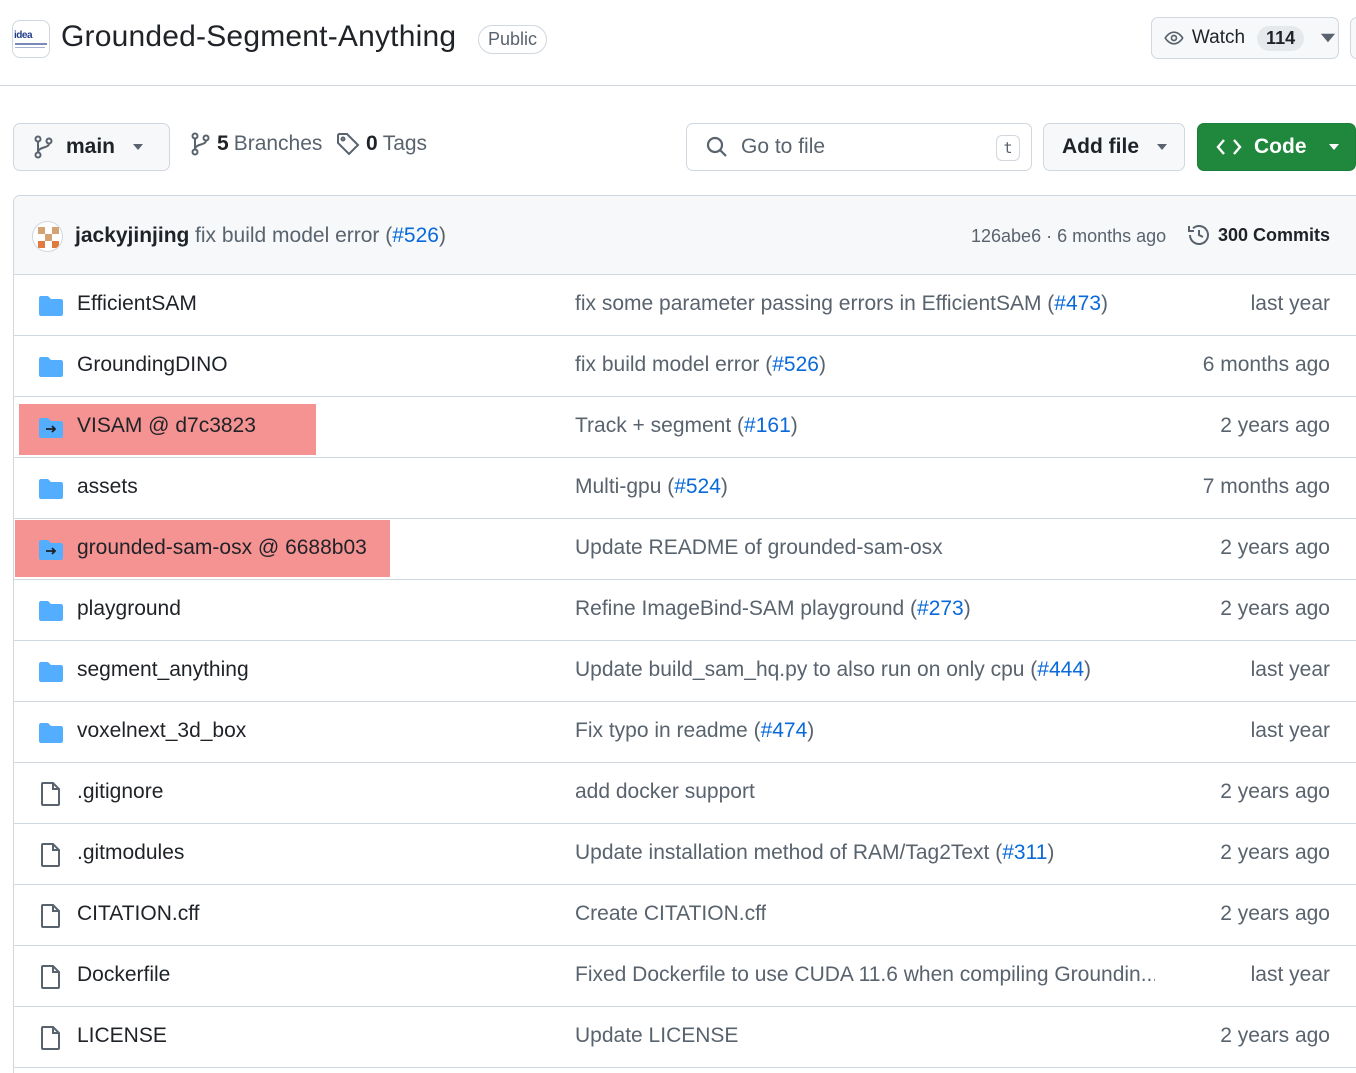  Describe the element at coordinates (1266, 486) in the screenshot. I see `file-age: 7 months ago` at that location.